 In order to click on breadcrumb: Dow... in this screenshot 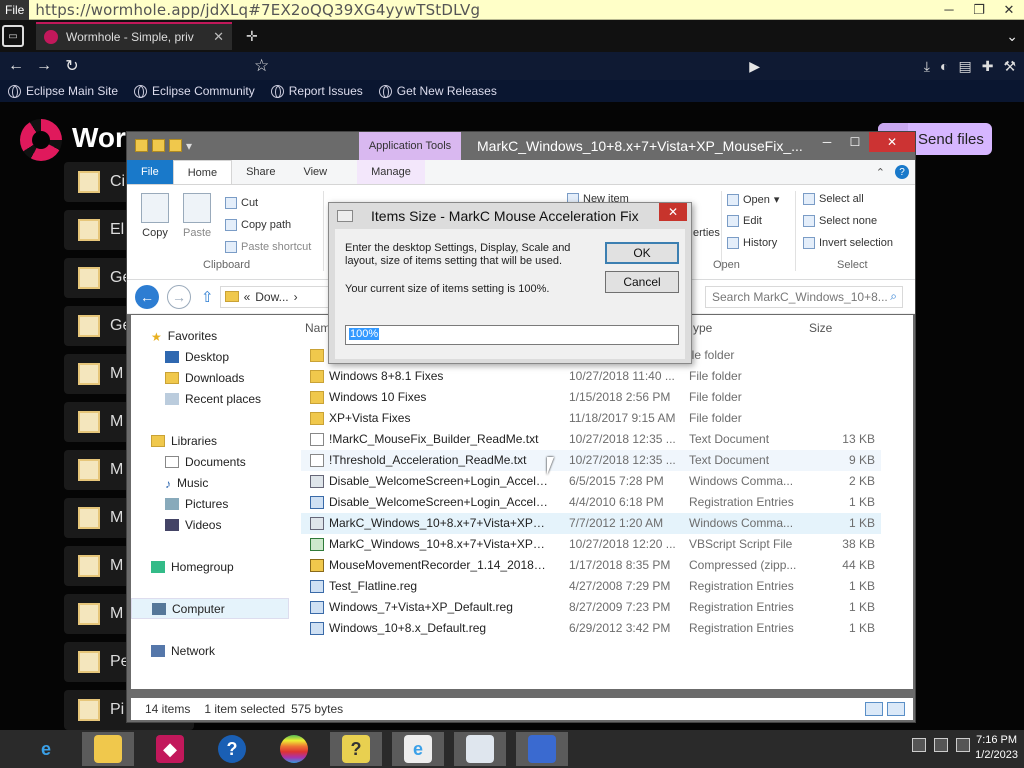, I will do `click(271, 297)`.